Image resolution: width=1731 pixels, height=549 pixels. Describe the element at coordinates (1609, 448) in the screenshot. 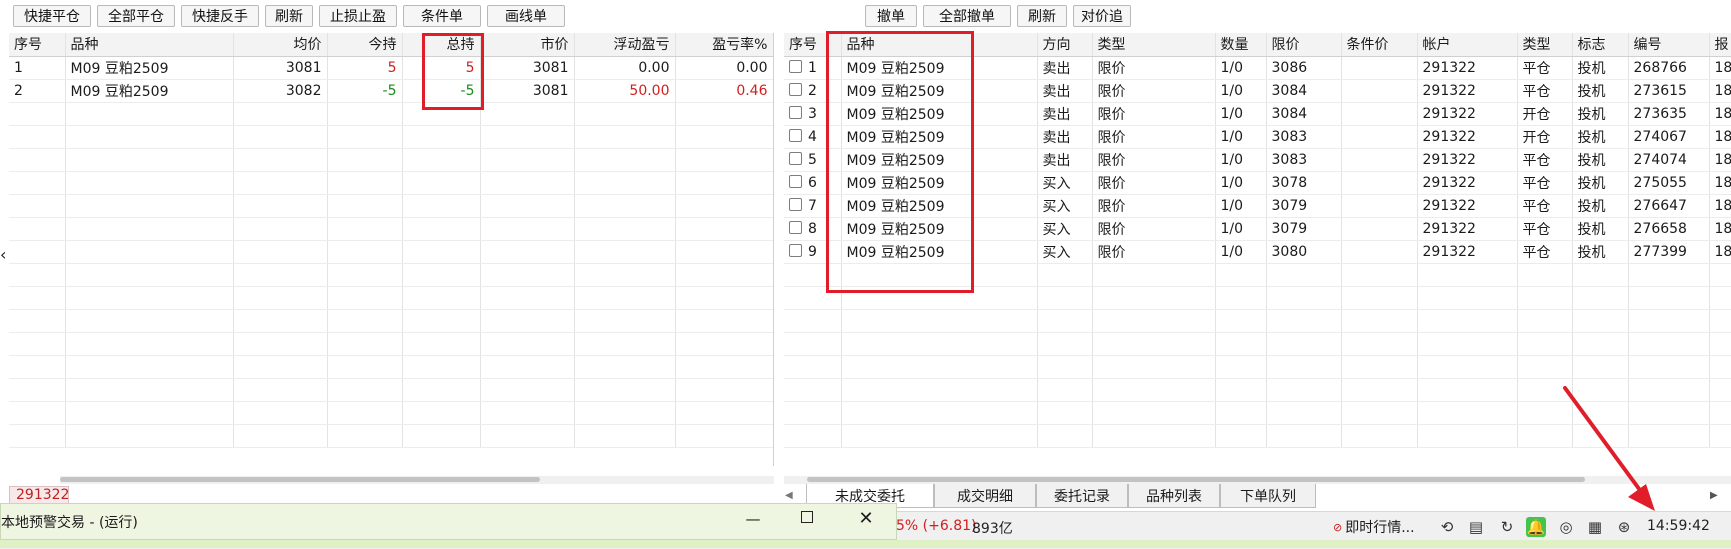

I see `annotation-arrow` at that location.